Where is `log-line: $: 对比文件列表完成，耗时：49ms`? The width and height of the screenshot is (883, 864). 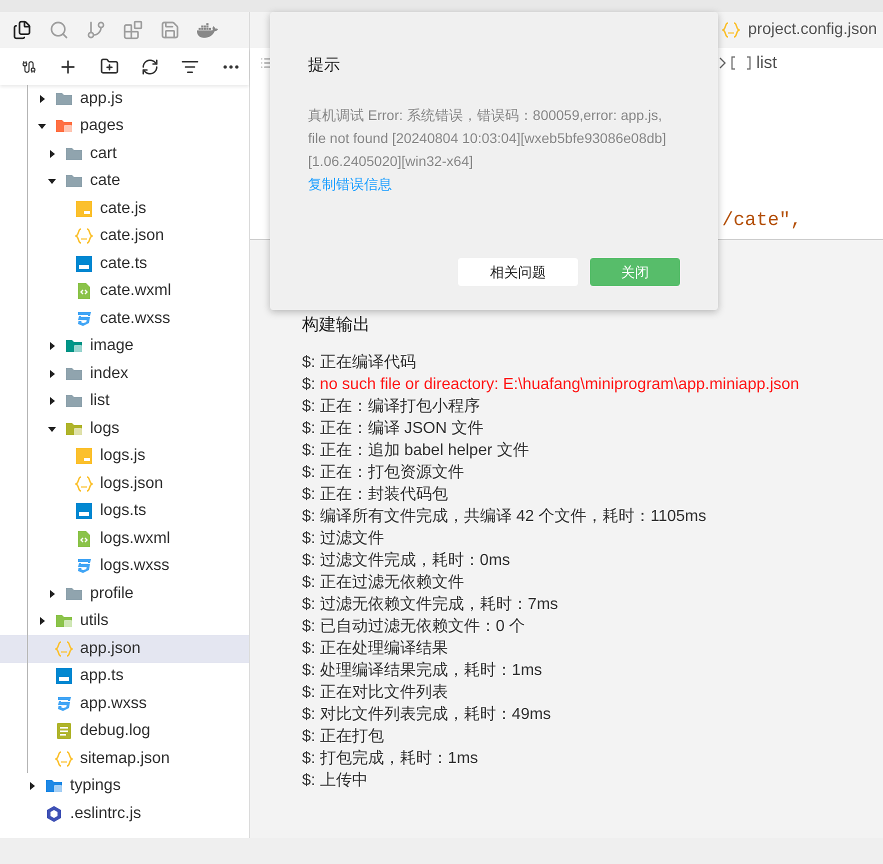 log-line: $: 对比文件列表完成，耗时：49ms is located at coordinates (427, 714).